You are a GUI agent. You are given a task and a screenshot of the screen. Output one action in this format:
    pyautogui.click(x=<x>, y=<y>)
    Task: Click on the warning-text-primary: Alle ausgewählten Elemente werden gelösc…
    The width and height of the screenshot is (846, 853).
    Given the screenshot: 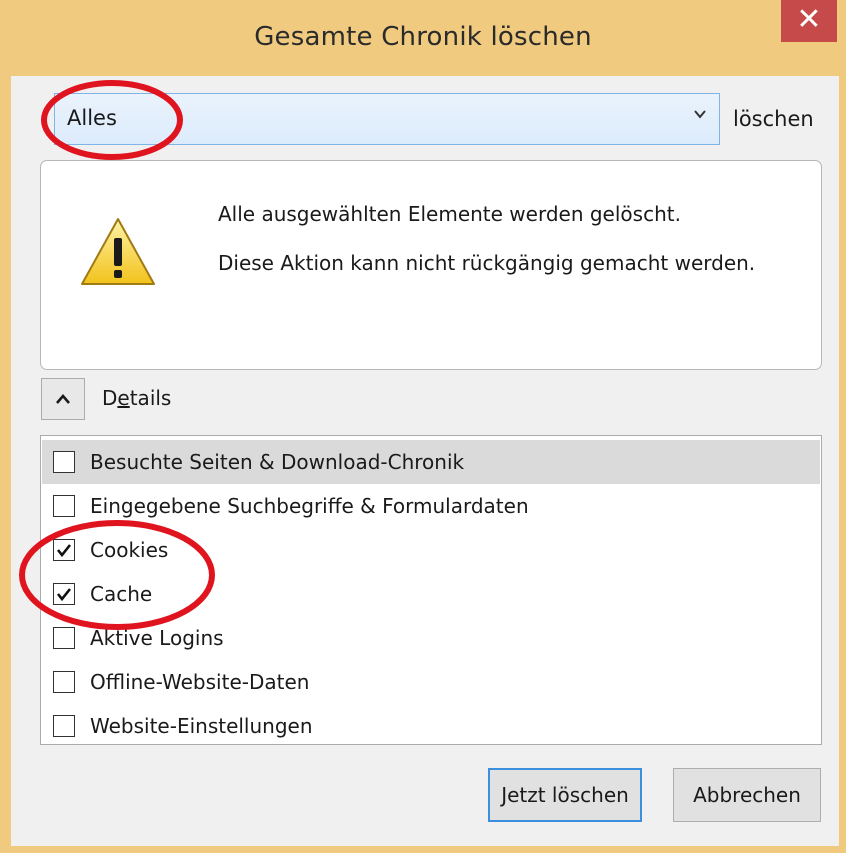 What is the action you would take?
    pyautogui.click(x=449, y=214)
    